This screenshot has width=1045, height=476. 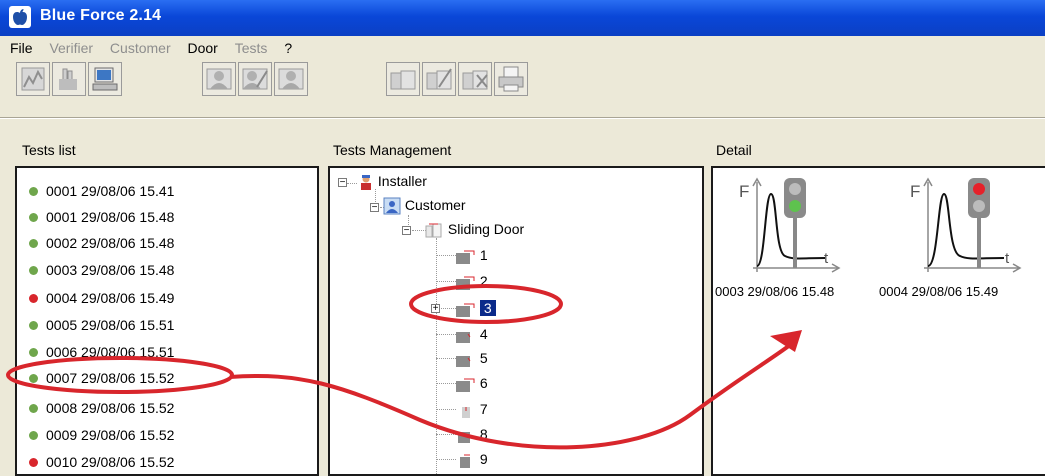 I want to click on test-row: 0010 29/08/06 15.52, so click(x=101, y=464).